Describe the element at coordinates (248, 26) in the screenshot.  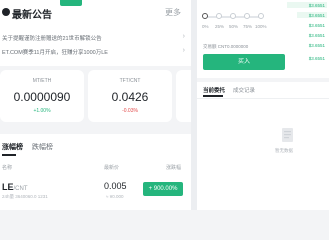
I see `slider-label: 75%` at that location.